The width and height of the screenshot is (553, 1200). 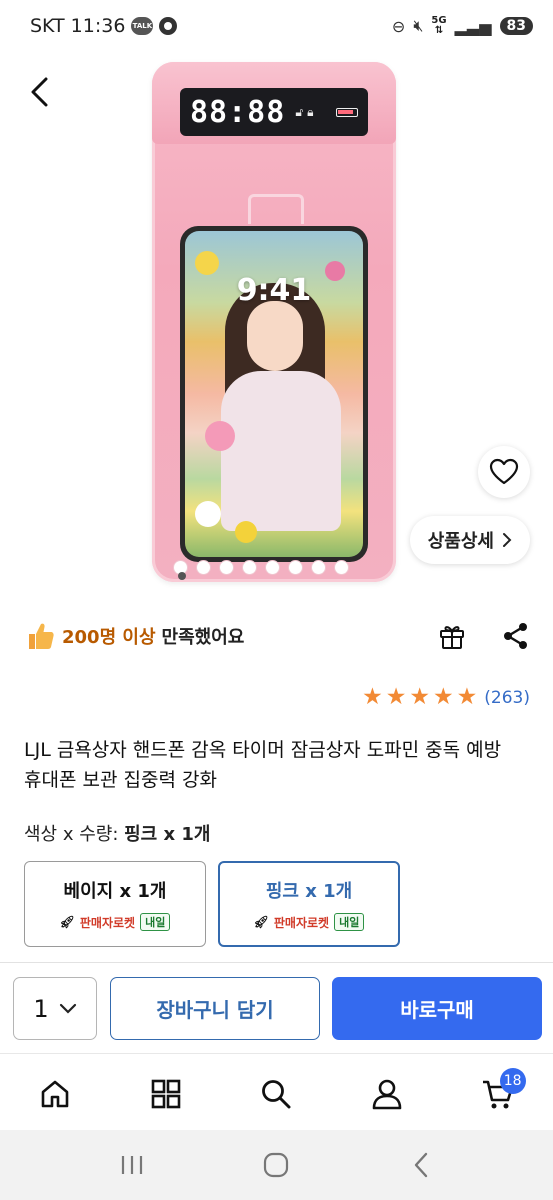 I want to click on review-count: (263), so click(x=507, y=698).